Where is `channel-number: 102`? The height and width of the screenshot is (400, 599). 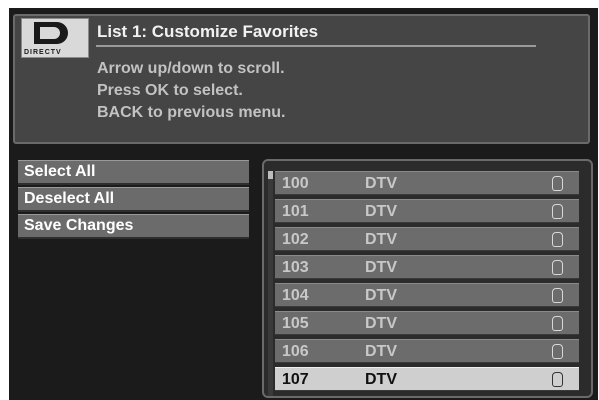 channel-number: 102 is located at coordinates (295, 239).